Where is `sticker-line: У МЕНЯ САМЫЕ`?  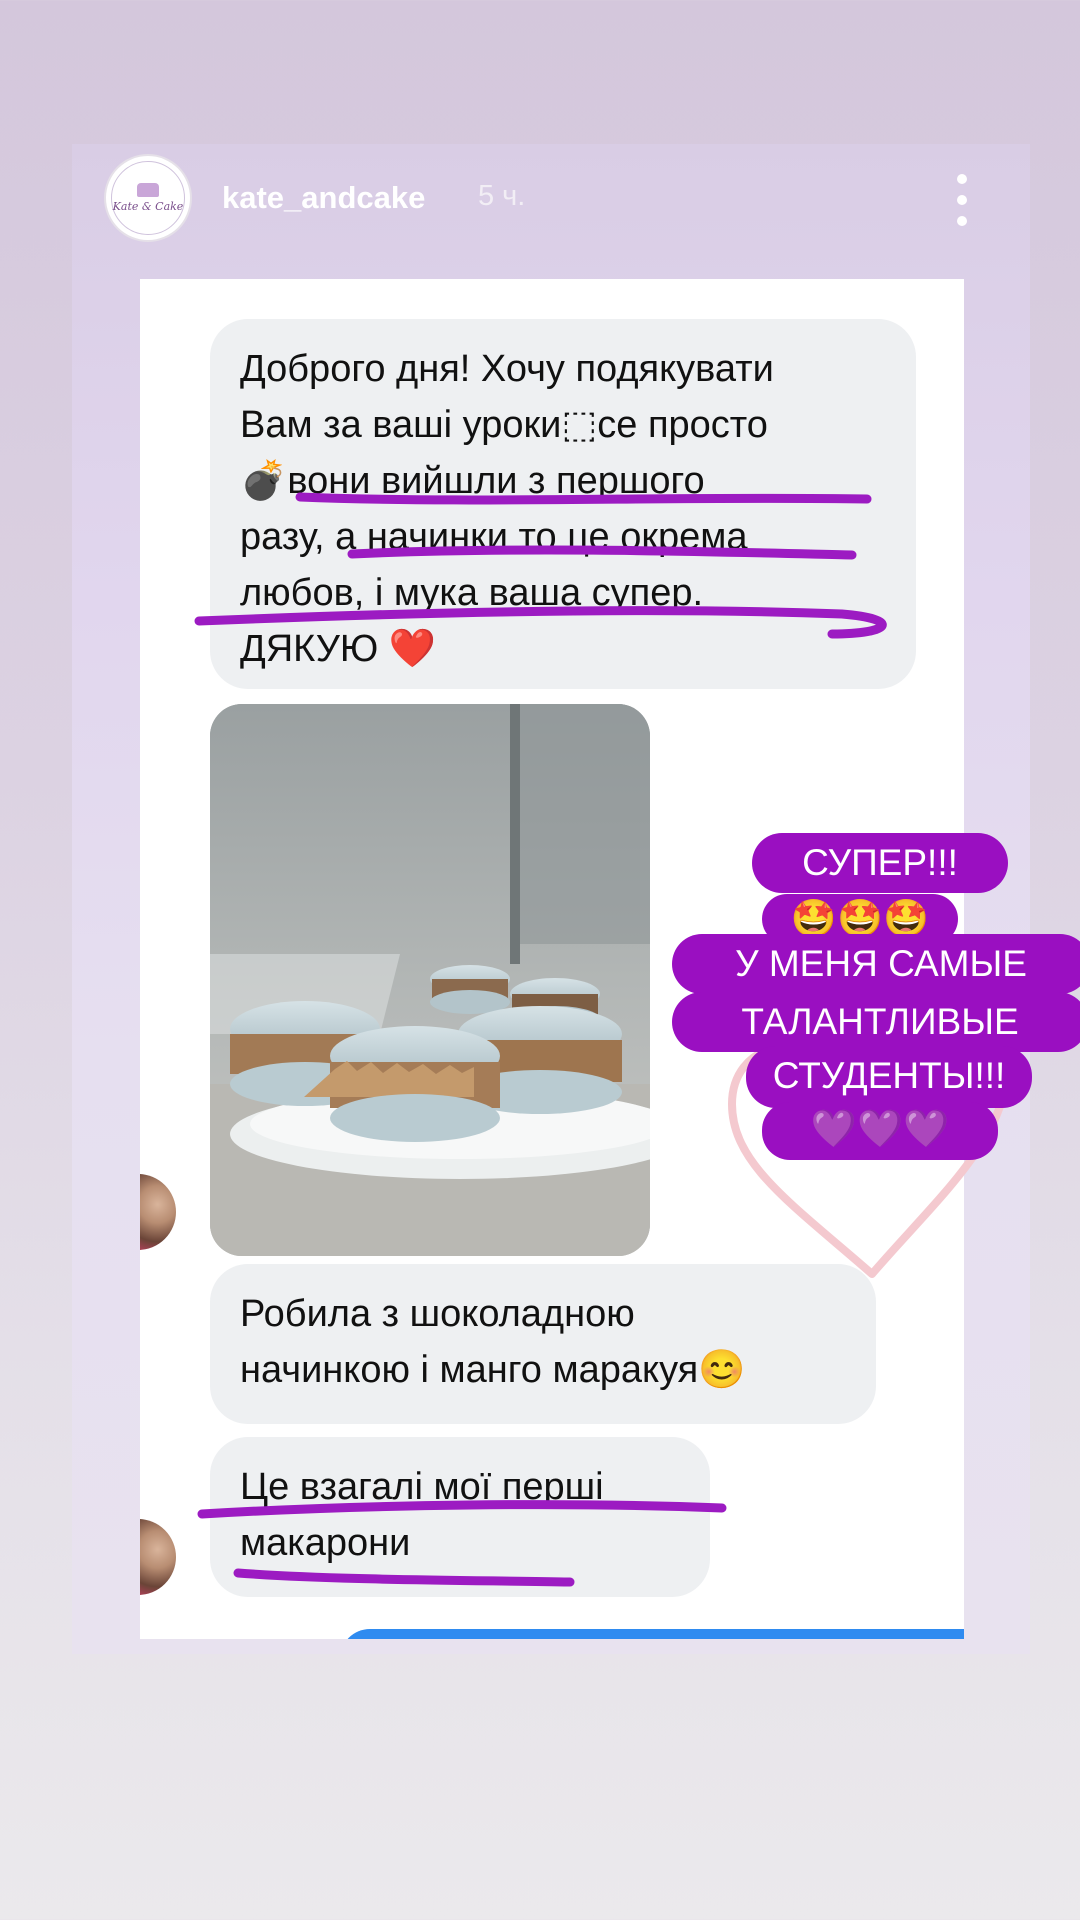 sticker-line: У МЕНЯ САМЫЕ is located at coordinates (876, 964).